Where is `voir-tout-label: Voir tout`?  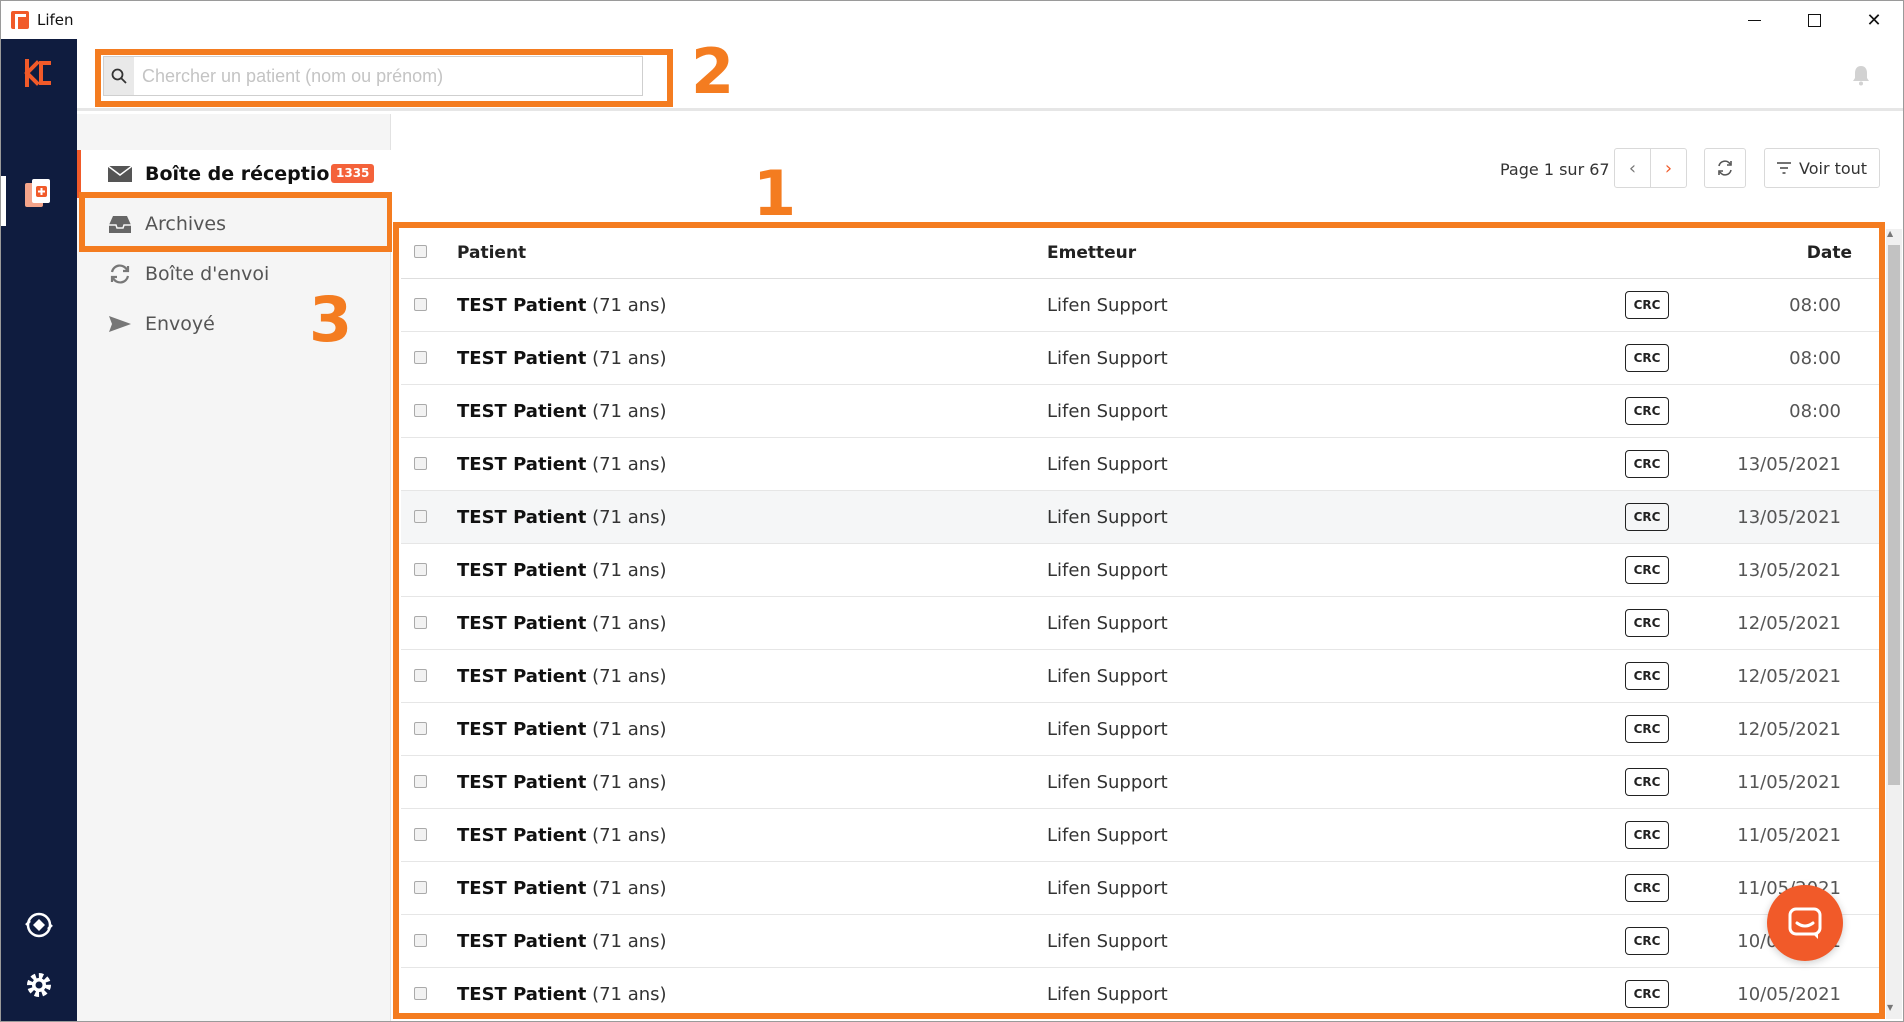 voir-tout-label: Voir tout is located at coordinates (1833, 168).